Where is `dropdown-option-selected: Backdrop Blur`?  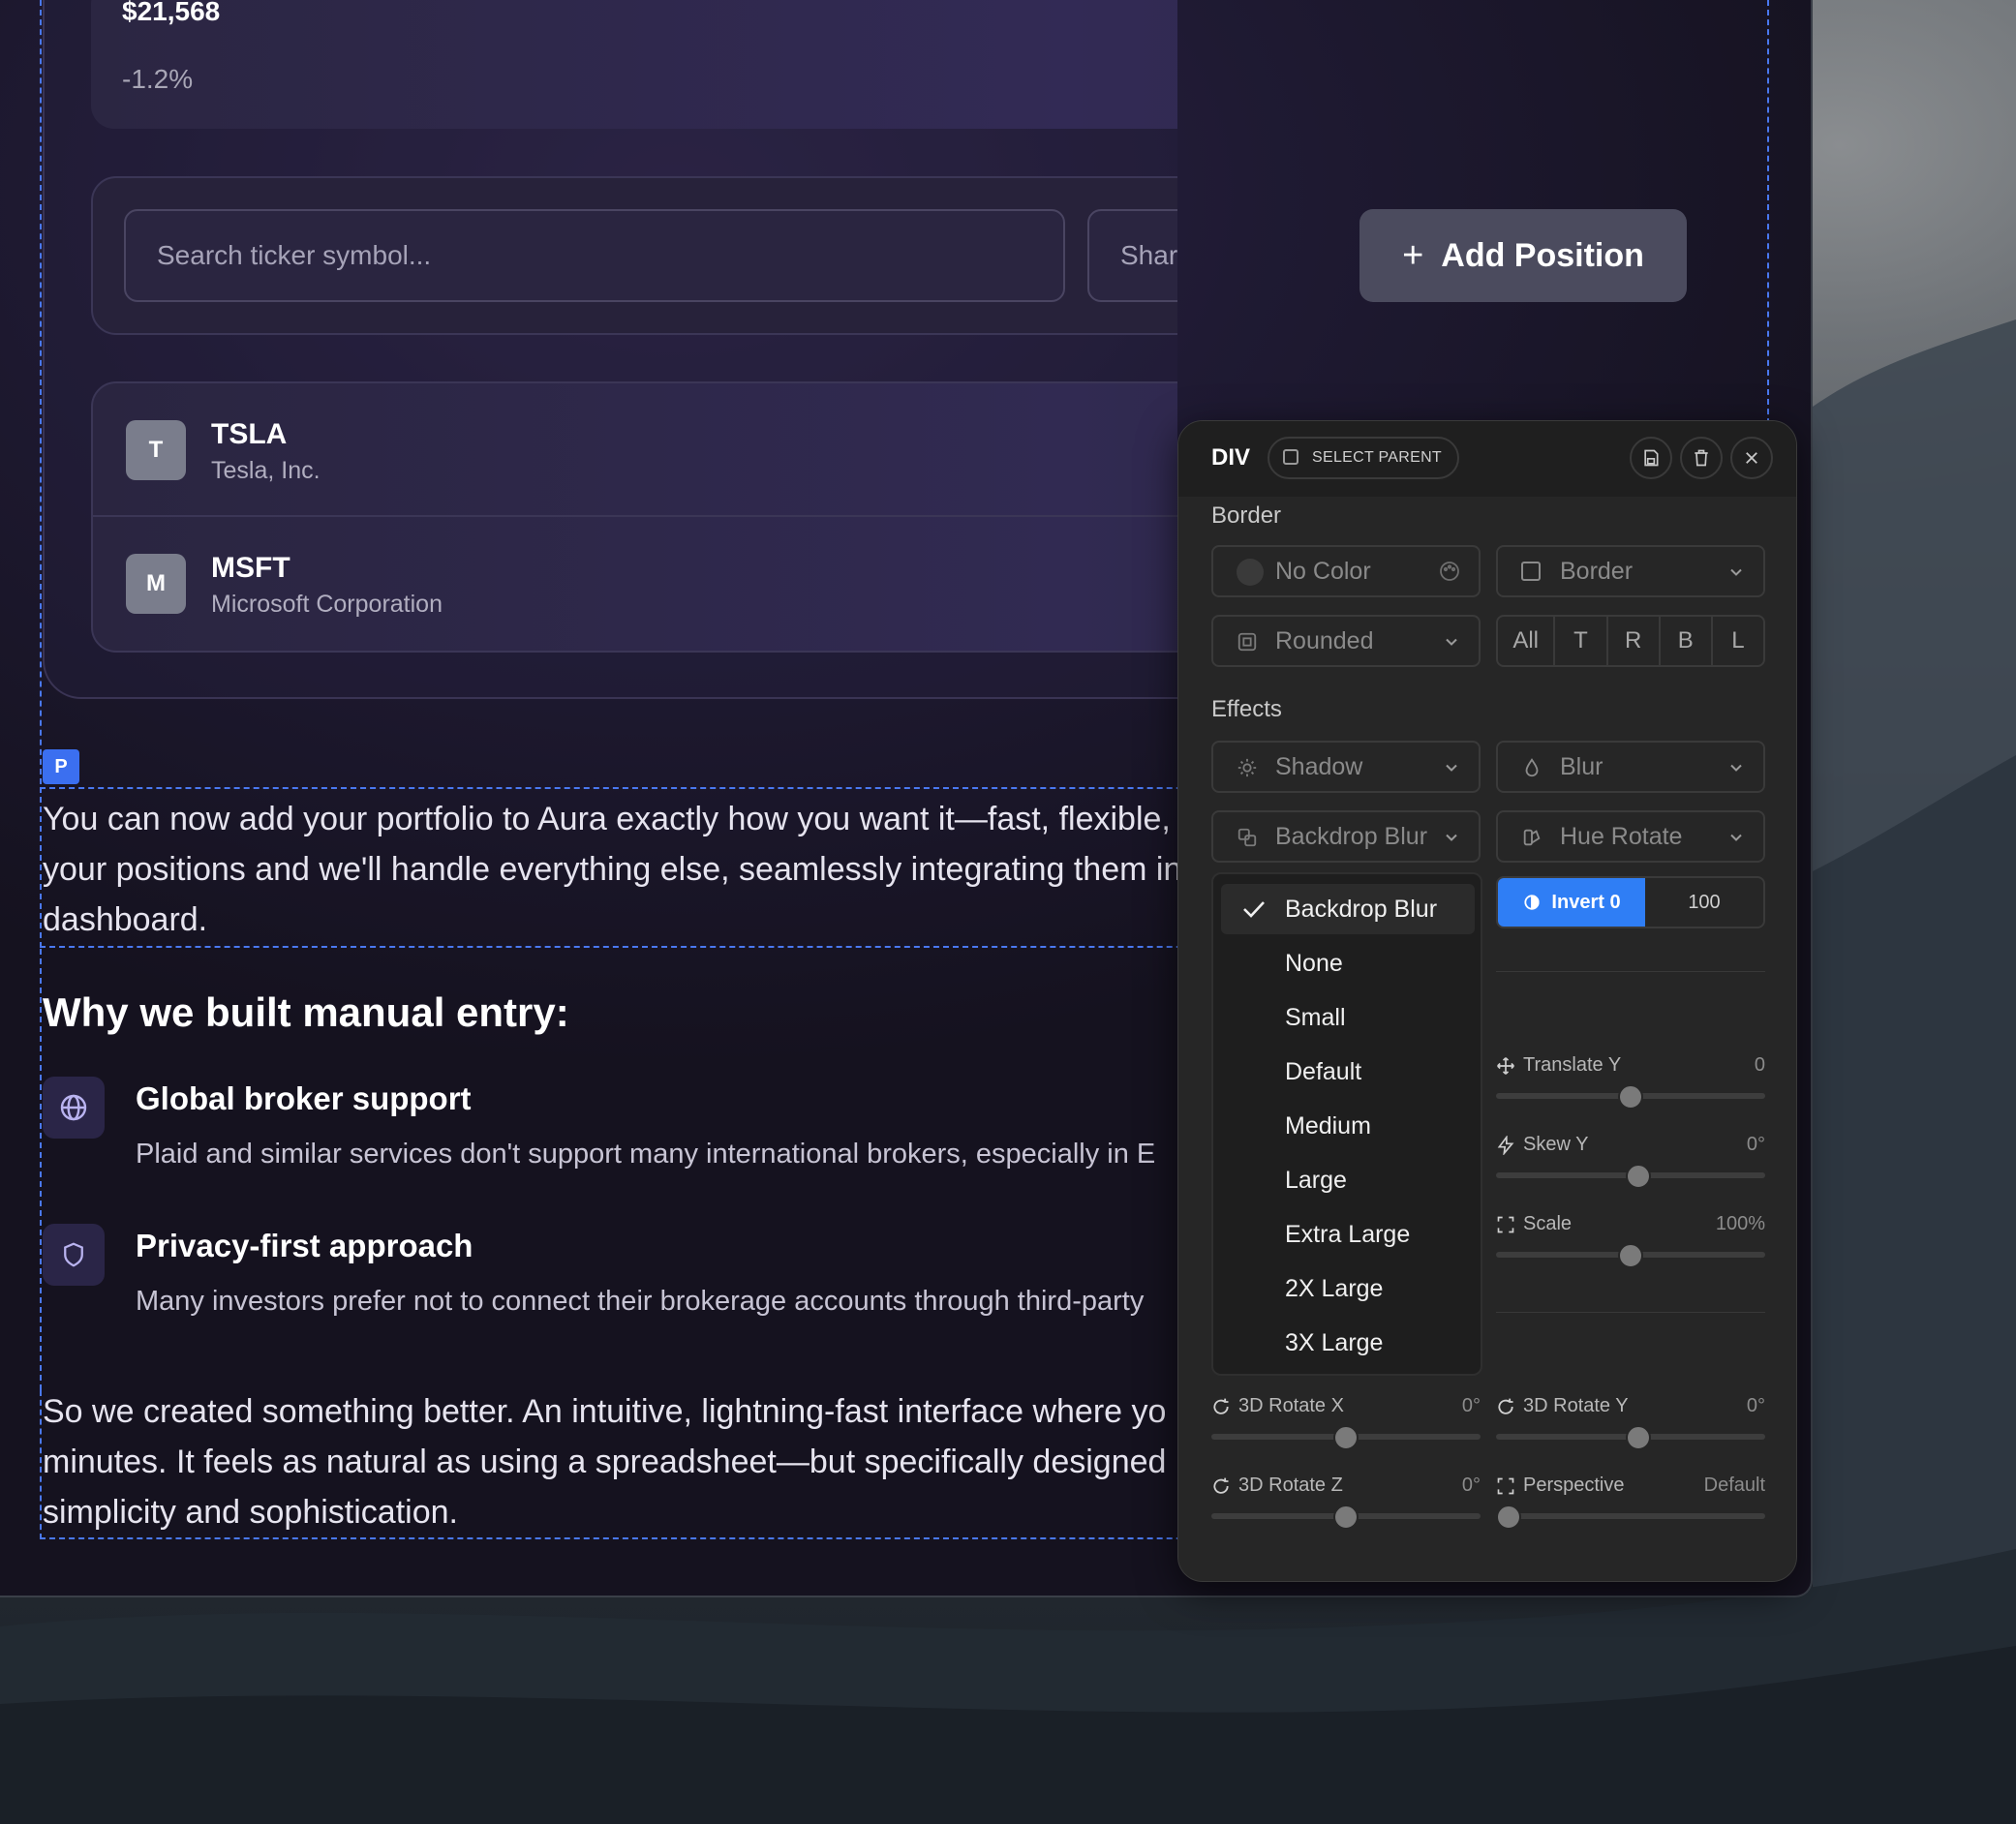
dropdown-option-selected: Backdrop Blur is located at coordinates (1348, 909).